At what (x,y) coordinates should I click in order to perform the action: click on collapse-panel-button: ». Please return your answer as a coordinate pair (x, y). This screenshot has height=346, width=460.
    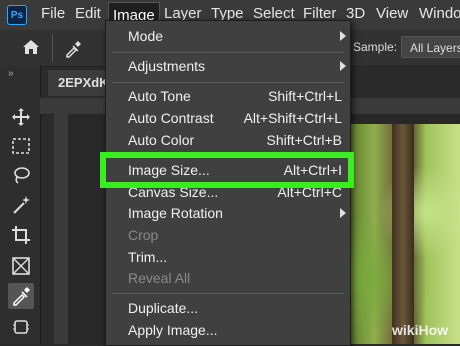
    Looking at the image, I should click on (11, 73).